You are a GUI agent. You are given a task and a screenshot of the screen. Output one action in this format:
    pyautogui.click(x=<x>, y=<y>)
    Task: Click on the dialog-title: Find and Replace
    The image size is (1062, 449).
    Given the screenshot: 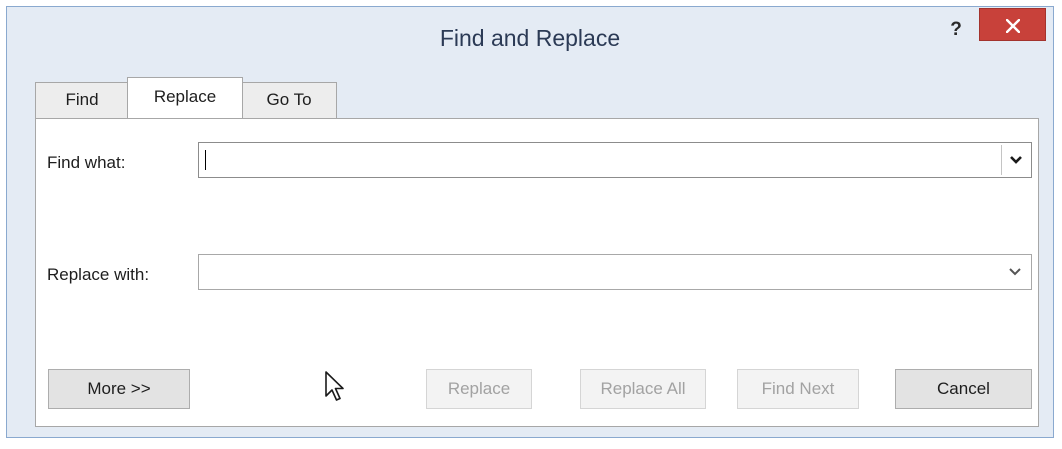 What is the action you would take?
    pyautogui.click(x=530, y=38)
    